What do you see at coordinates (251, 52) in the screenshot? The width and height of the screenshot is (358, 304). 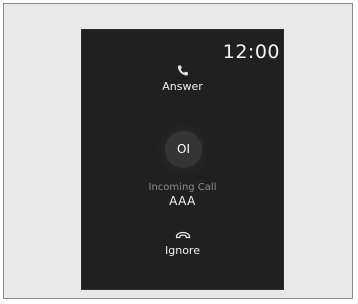 I see `clock-display: 12:00` at bounding box center [251, 52].